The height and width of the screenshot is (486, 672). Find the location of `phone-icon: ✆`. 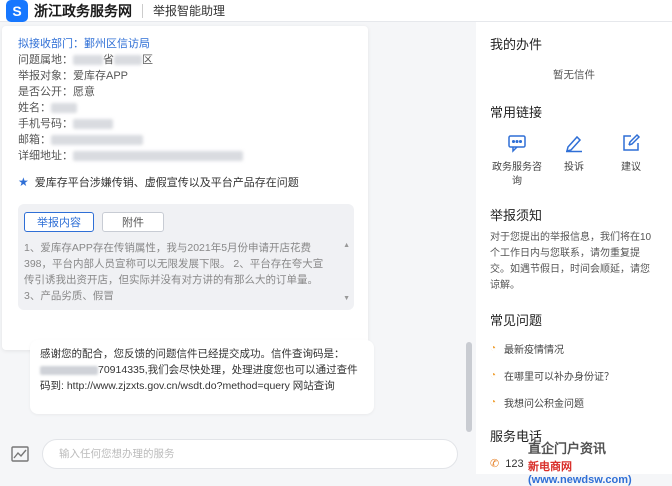

phone-icon: ✆ is located at coordinates (495, 464).